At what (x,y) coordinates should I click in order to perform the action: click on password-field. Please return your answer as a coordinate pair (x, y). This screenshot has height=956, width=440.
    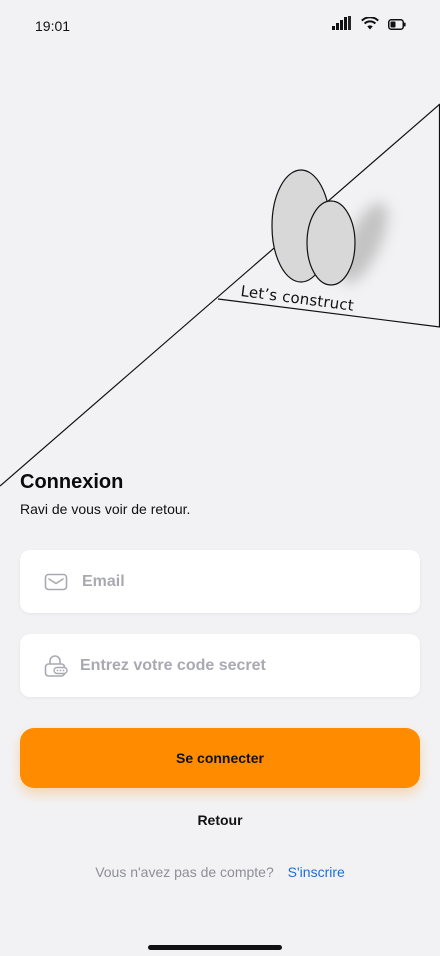
    Looking at the image, I should click on (220, 665).